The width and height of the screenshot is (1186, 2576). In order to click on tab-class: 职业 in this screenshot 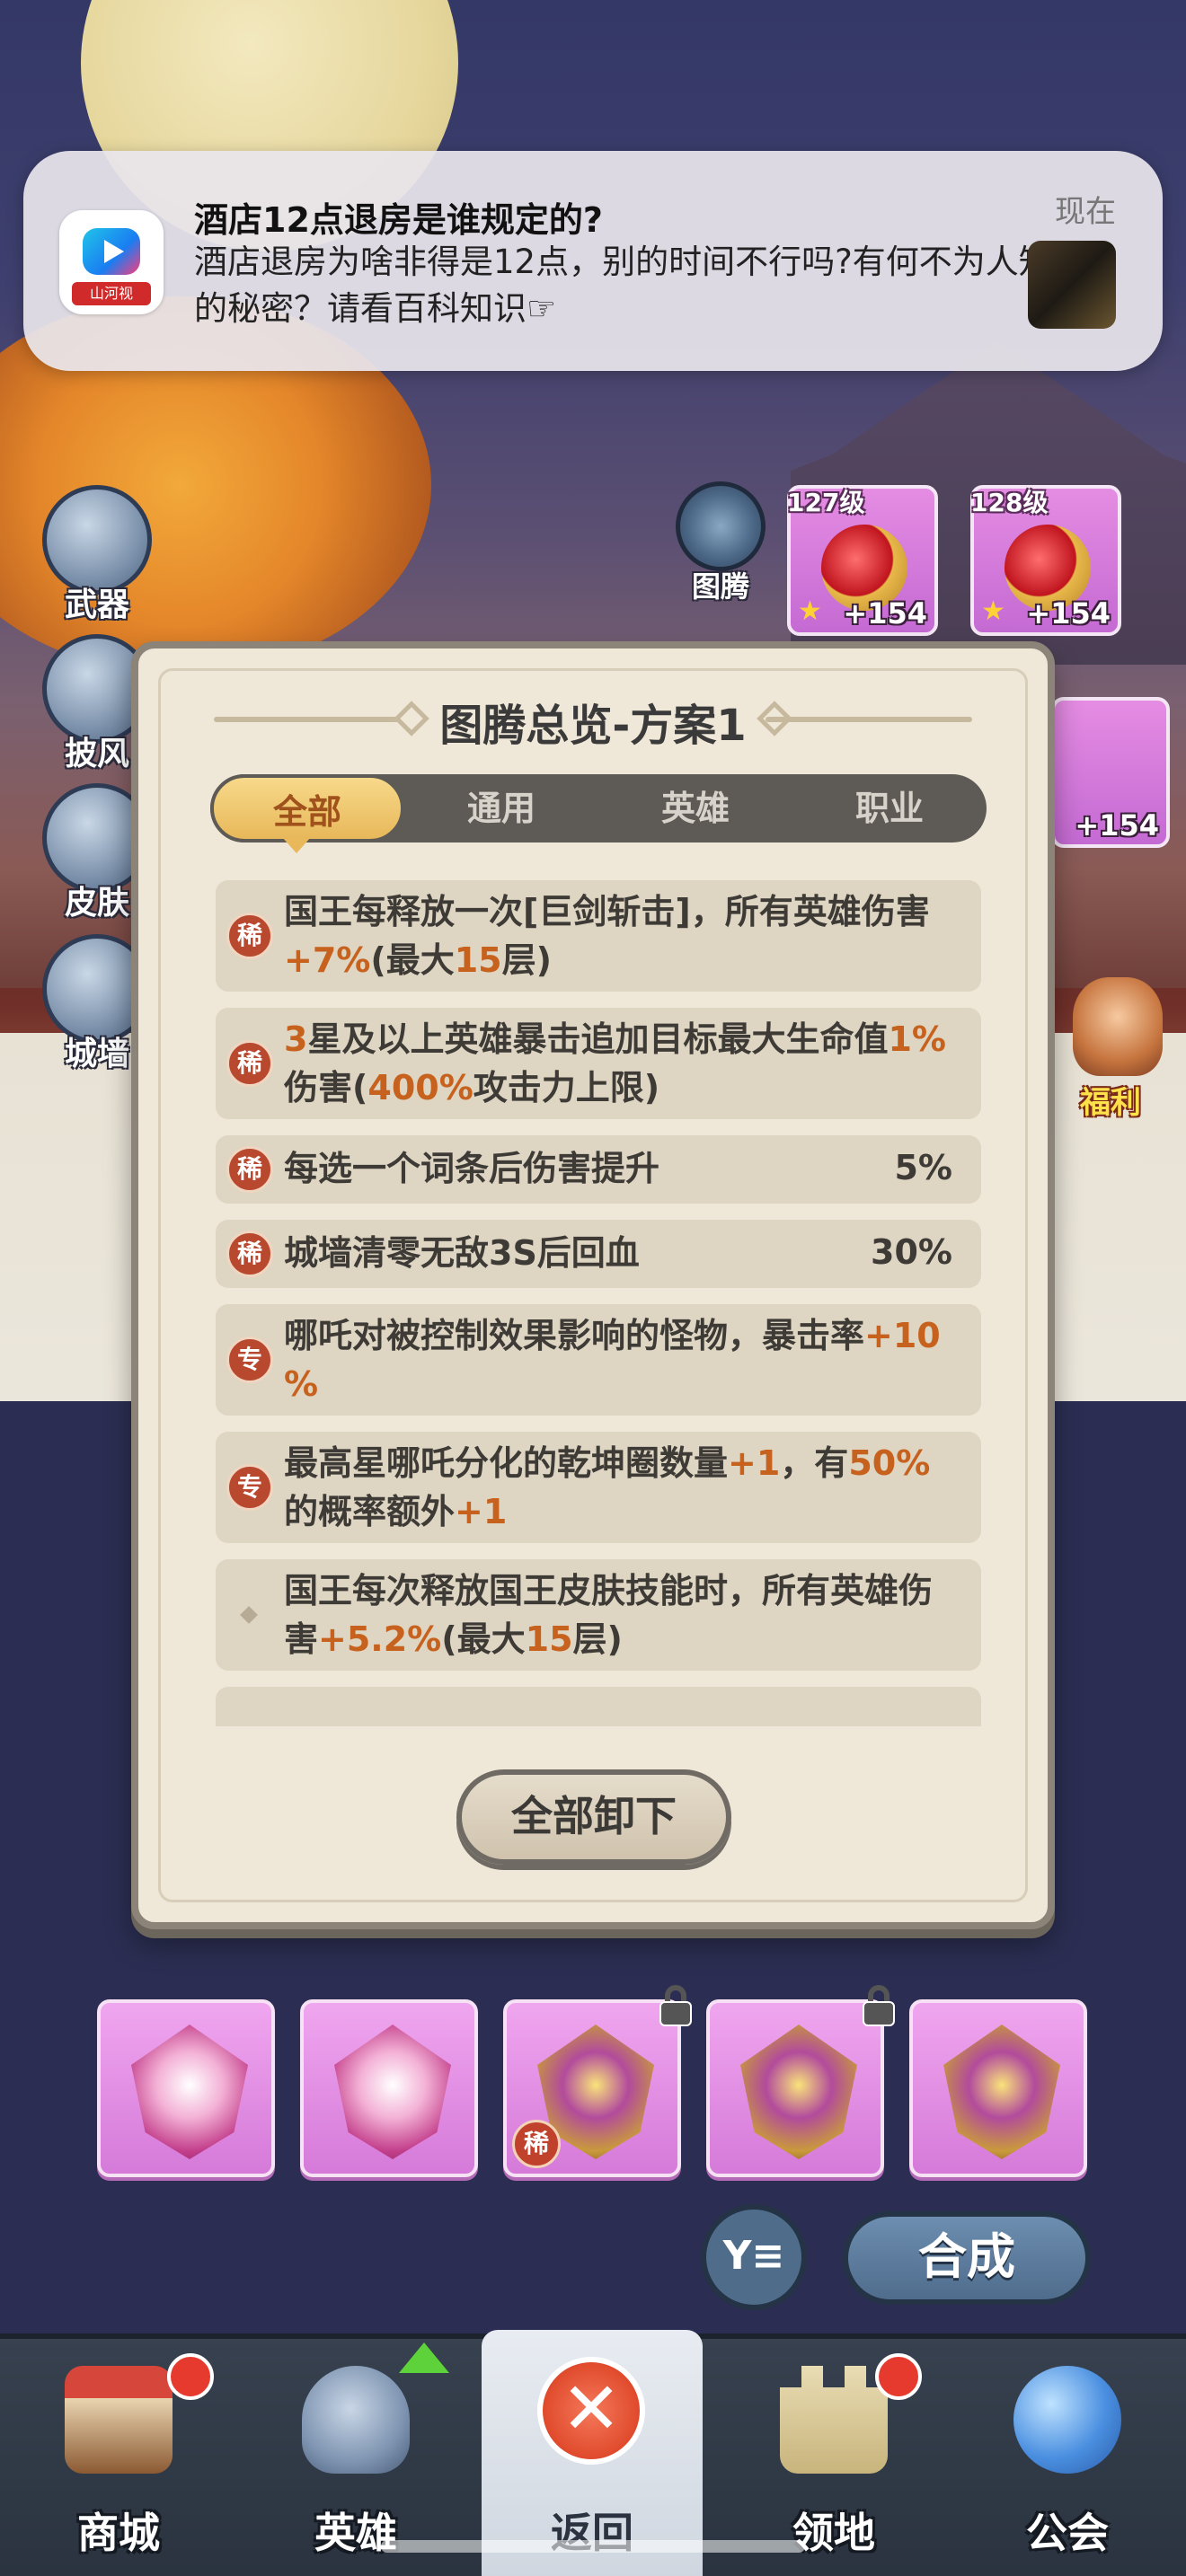, I will do `click(889, 808)`.